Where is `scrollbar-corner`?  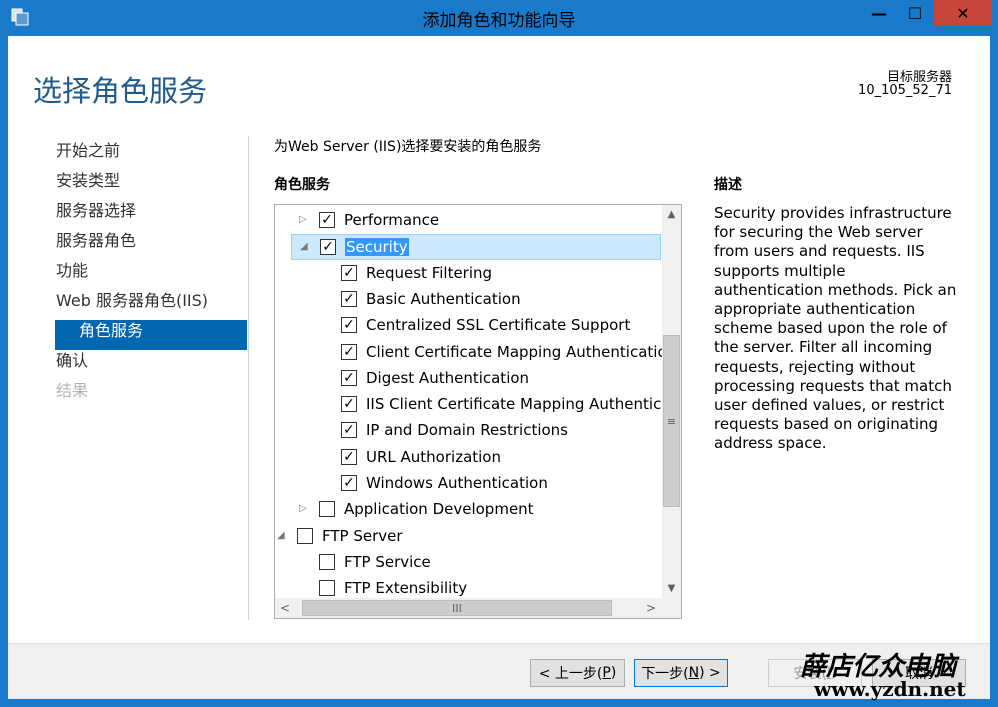 scrollbar-corner is located at coordinates (671, 608).